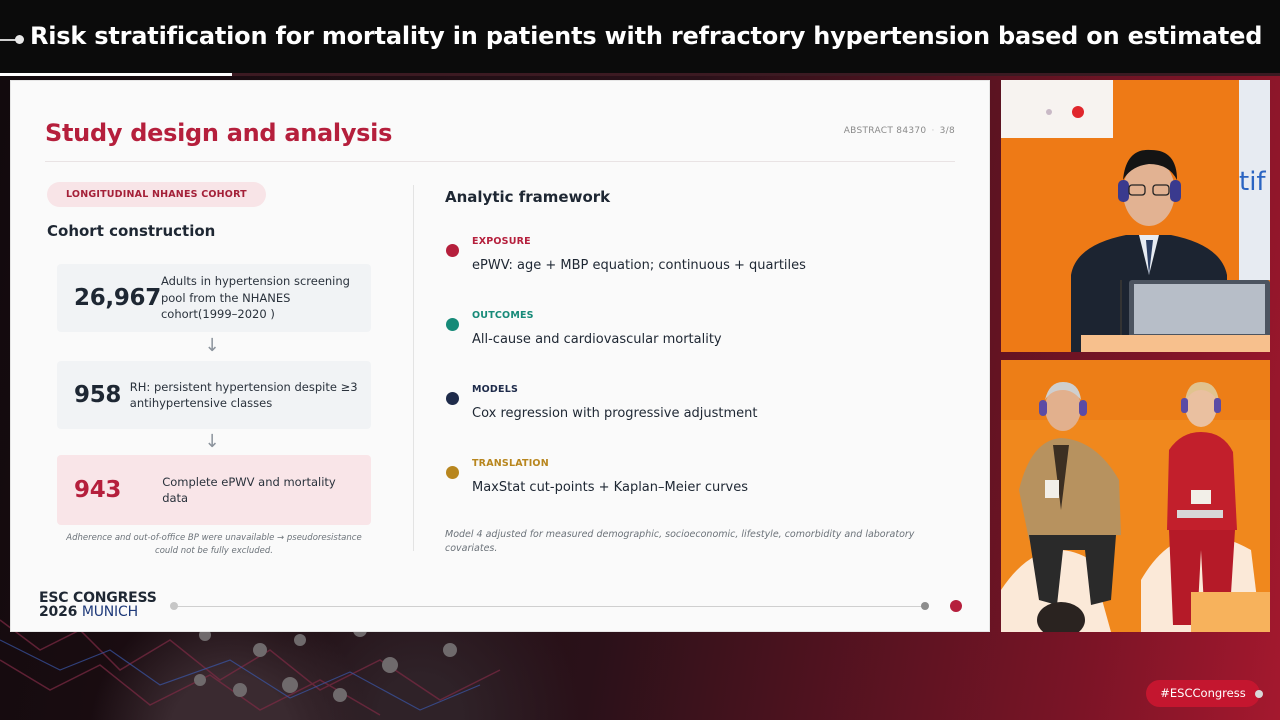 Image resolution: width=1280 pixels, height=720 pixels. What do you see at coordinates (413, 368) in the screenshot?
I see `column-divider` at bounding box center [413, 368].